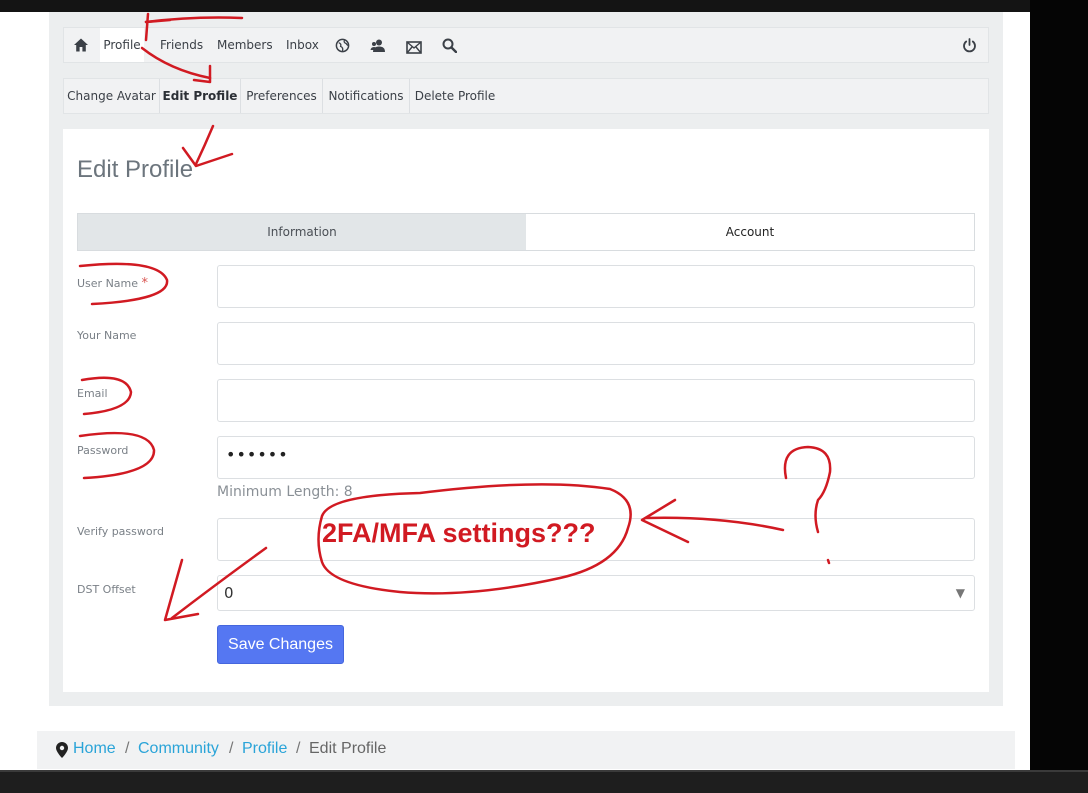  I want to click on password-label: Password, so click(103, 450).